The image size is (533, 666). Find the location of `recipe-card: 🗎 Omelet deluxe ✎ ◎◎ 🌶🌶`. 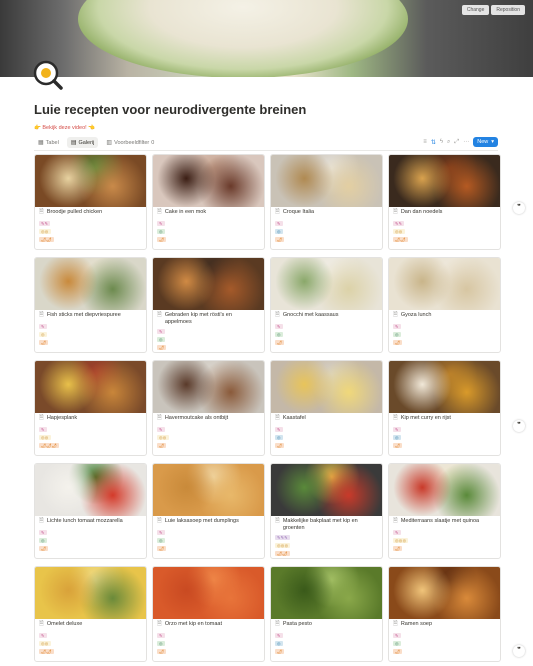

recipe-card: 🗎 Omelet deluxe ✎ ◎◎ 🌶🌶 is located at coordinates (90, 614).